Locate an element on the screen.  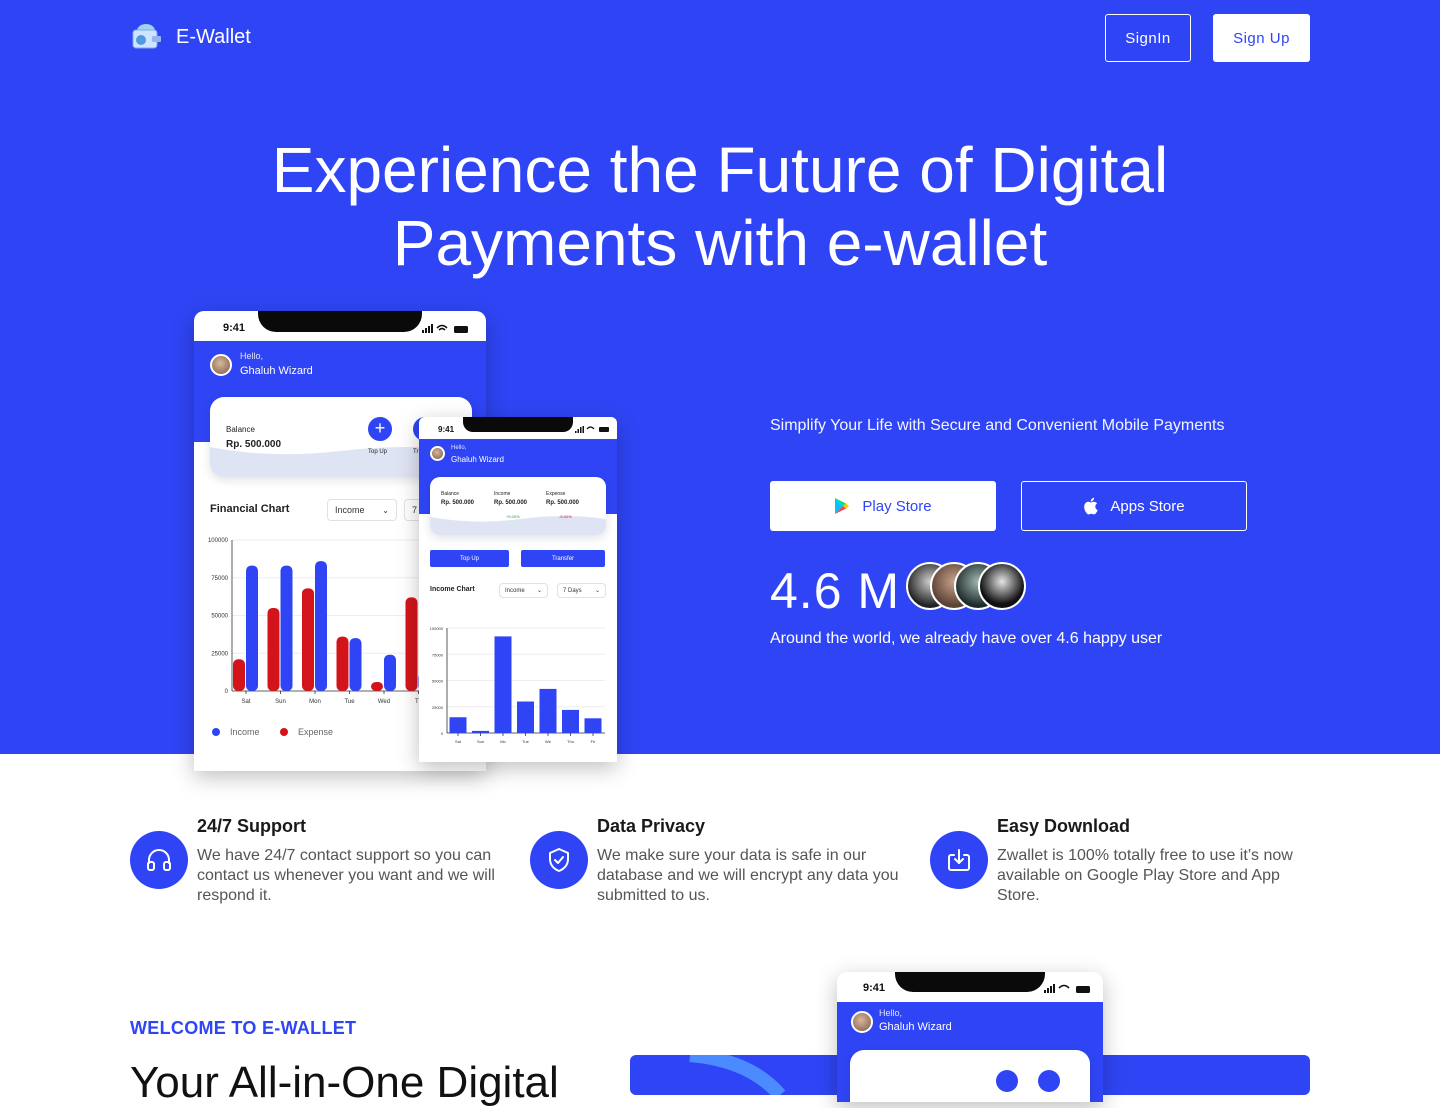
top-up-button is located at coordinates (1007, 1081).